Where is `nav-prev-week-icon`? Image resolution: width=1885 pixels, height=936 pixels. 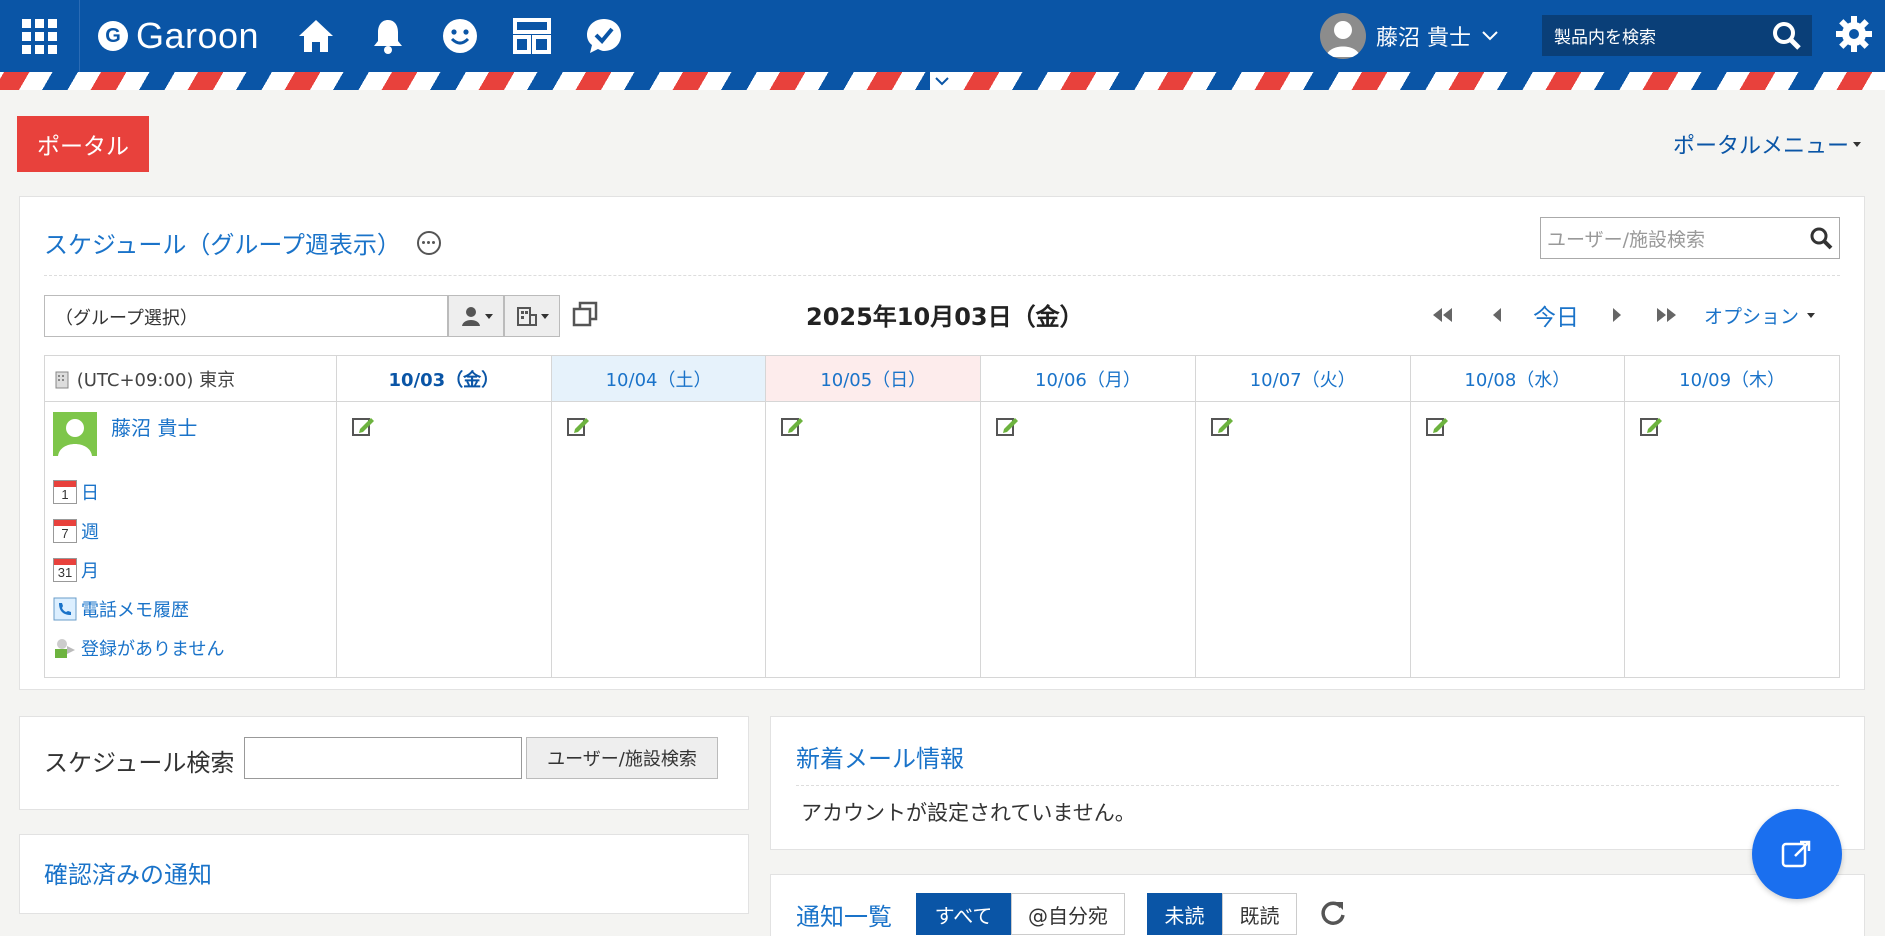 nav-prev-week-icon is located at coordinates (1442, 315).